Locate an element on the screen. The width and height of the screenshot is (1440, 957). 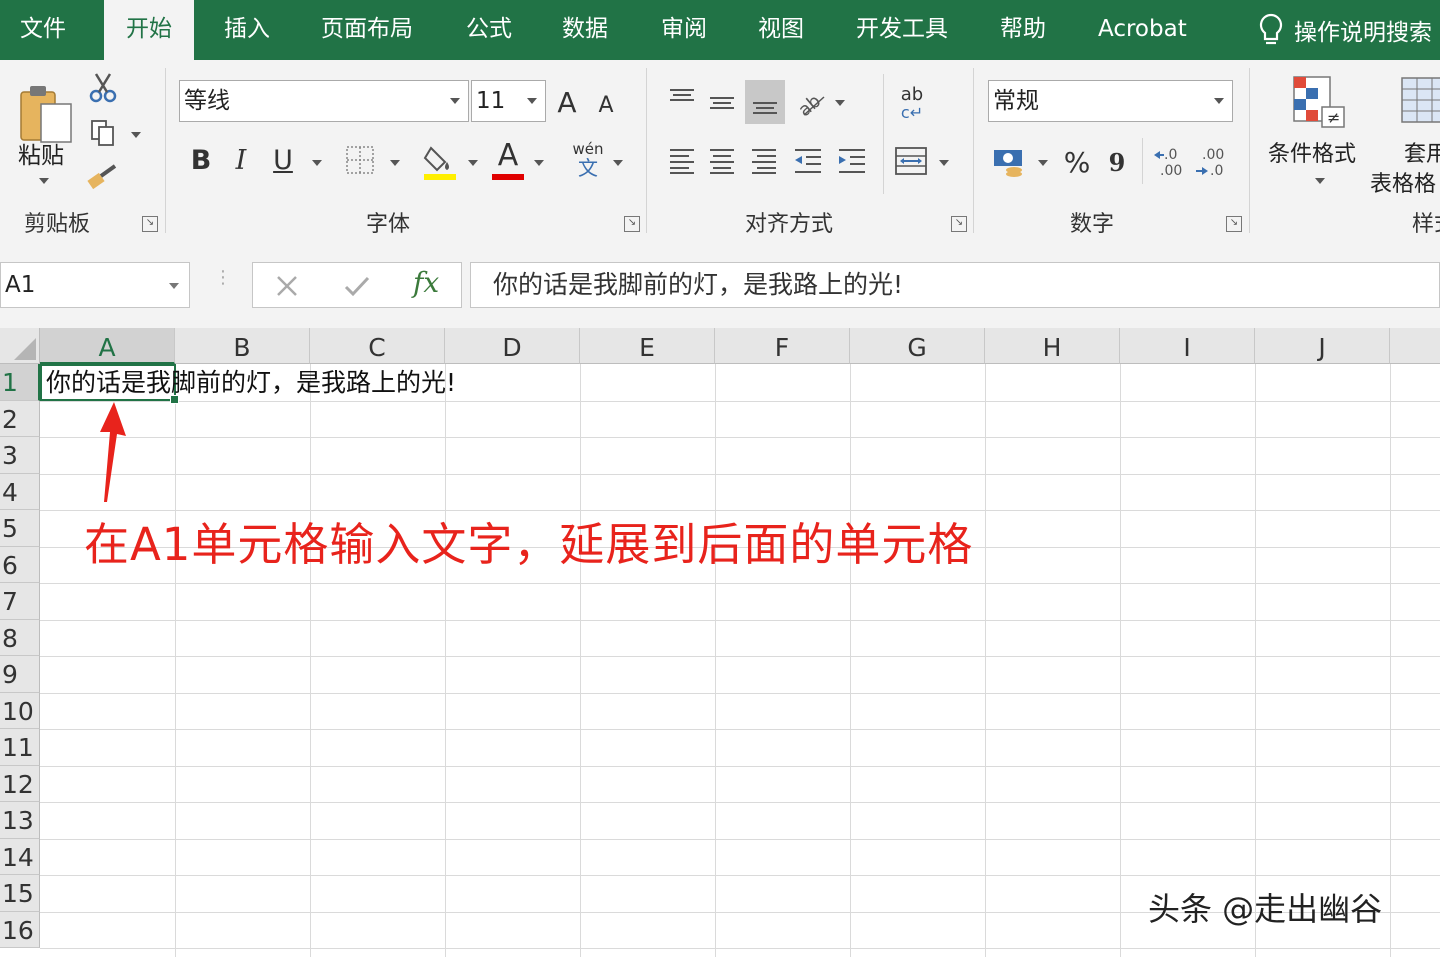
font-color-button: A is located at coordinates (508, 159).